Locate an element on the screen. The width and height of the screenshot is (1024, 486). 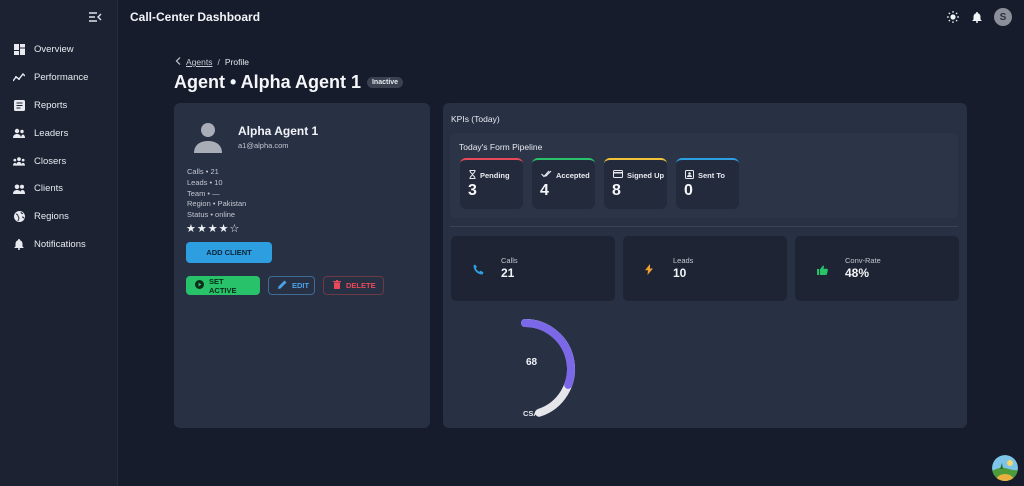
pipeline-item-sent-to: Sent To 0 is located at coordinates (707, 183).